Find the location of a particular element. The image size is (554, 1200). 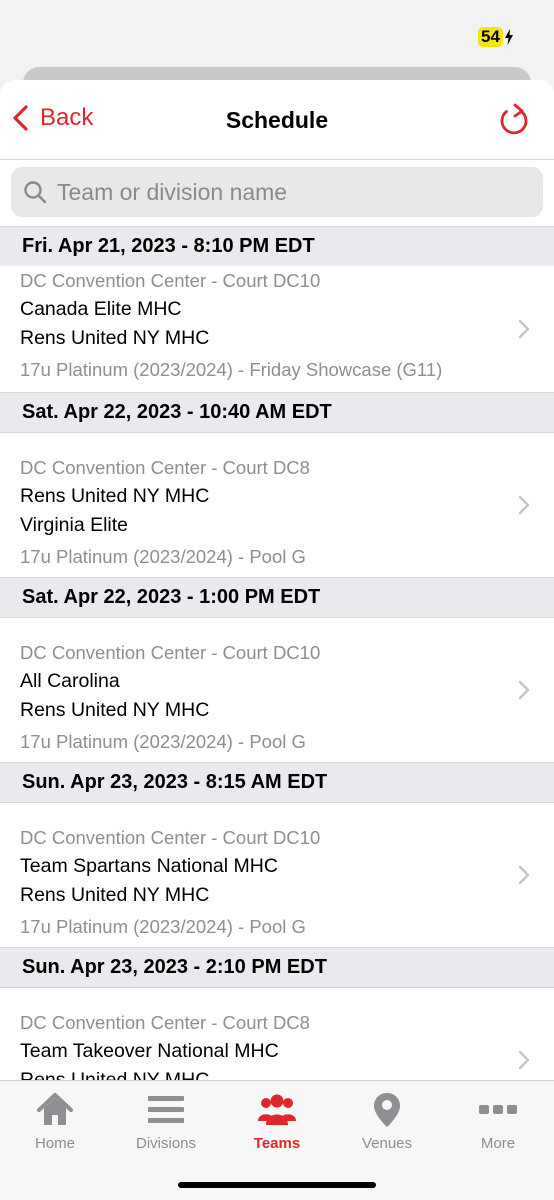

section-header-date: Sat. Apr 22, 2023 - 10:40 AM EDT is located at coordinates (277, 412).